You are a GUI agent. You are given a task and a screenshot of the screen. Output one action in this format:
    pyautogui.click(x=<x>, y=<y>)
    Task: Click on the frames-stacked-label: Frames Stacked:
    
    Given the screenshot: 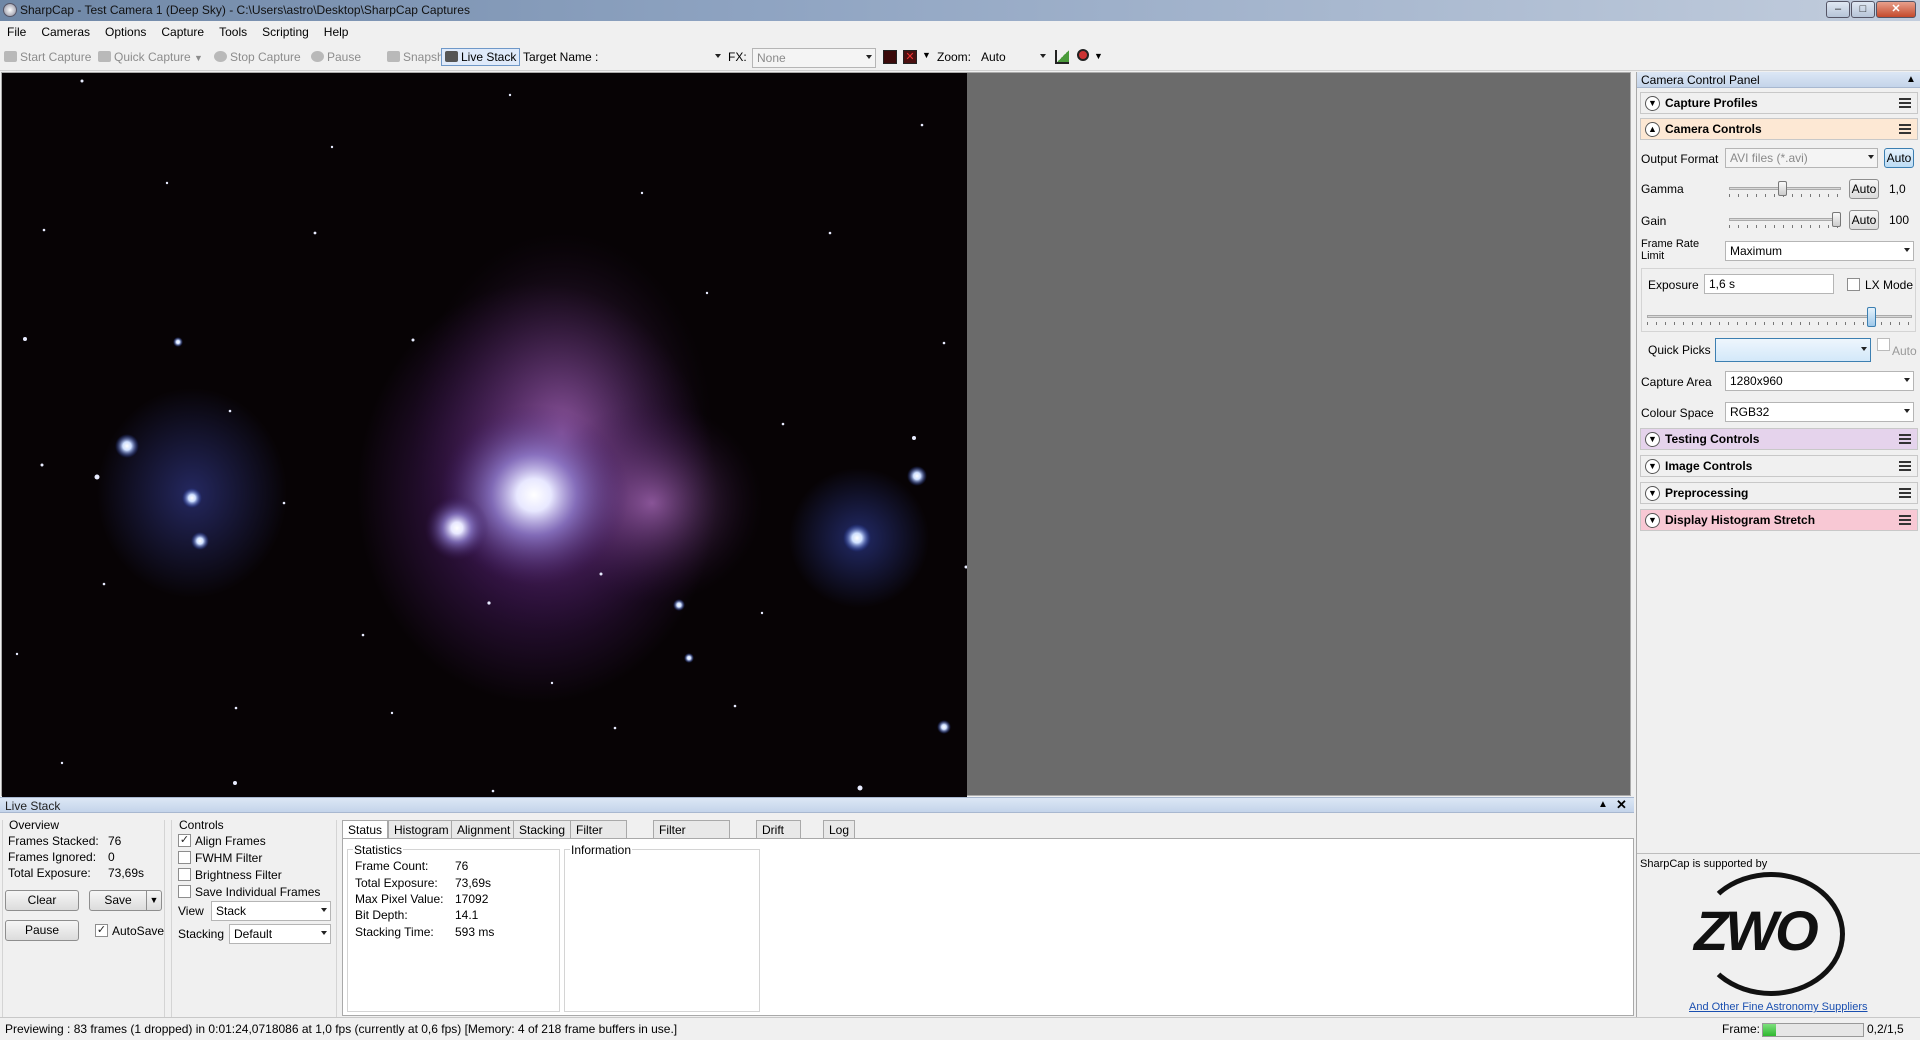 What is the action you would take?
    pyautogui.click(x=53, y=841)
    